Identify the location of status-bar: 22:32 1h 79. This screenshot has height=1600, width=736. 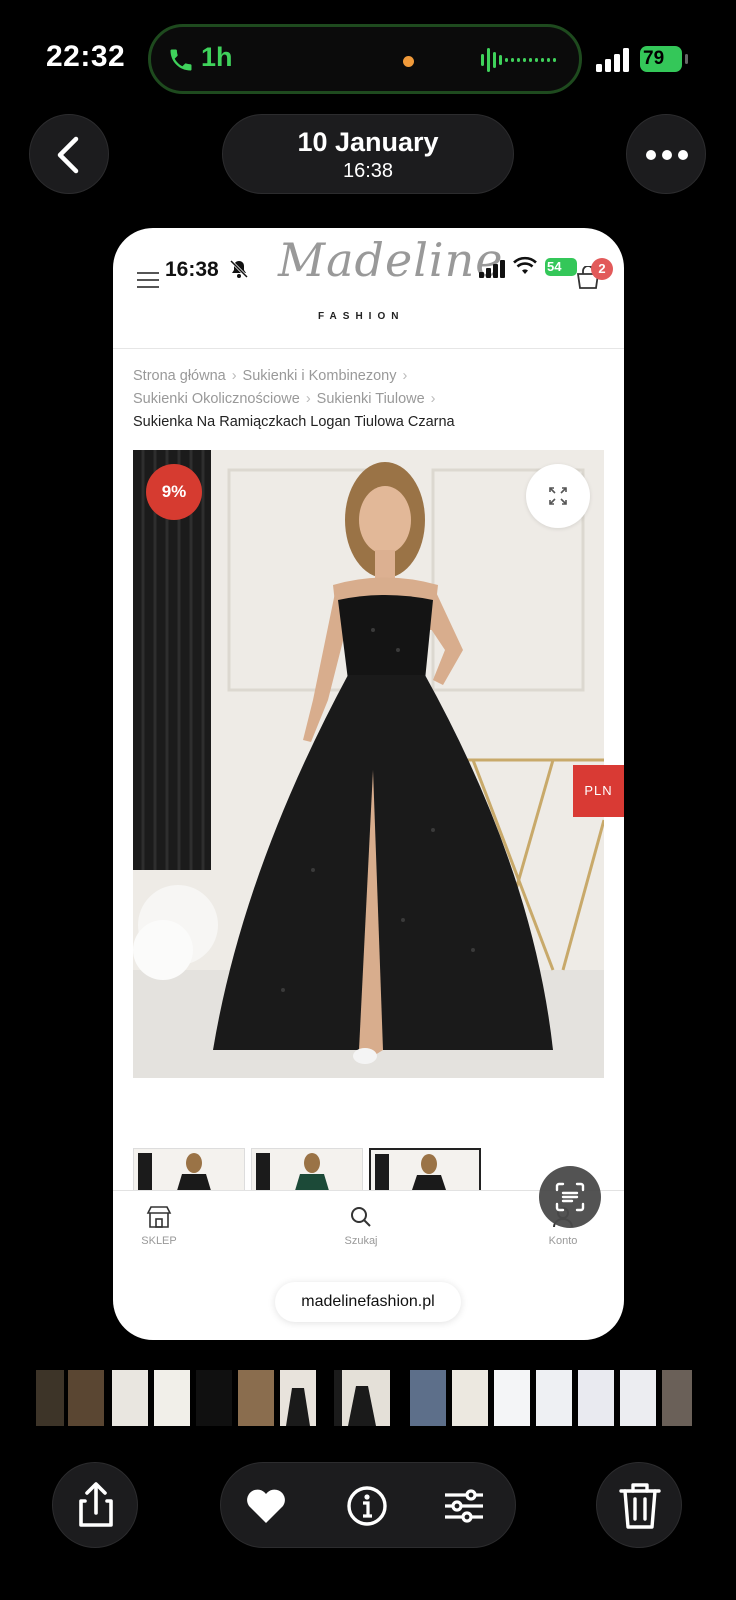
(368, 55).